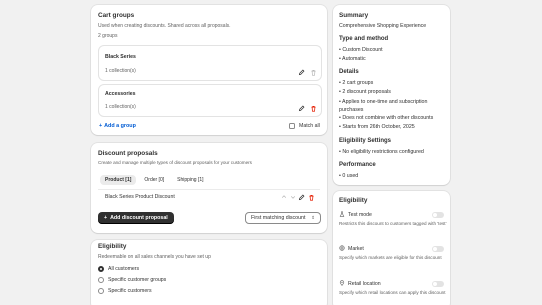 The width and height of the screenshot is (542, 305). Describe the element at coordinates (353, 200) in the screenshot. I see `side-eligibility-title: Eligibility` at that location.